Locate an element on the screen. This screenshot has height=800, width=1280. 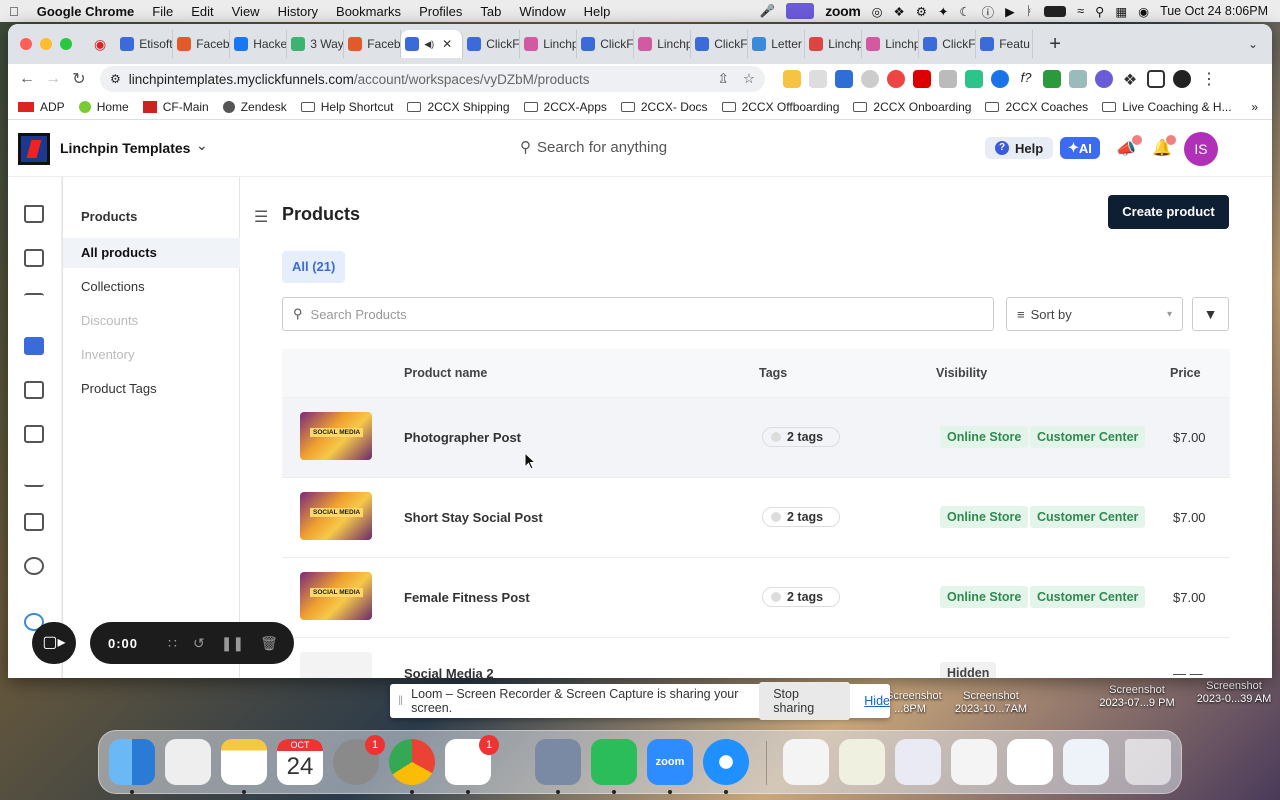
column-header-tags: Tags is located at coordinates (773, 373).